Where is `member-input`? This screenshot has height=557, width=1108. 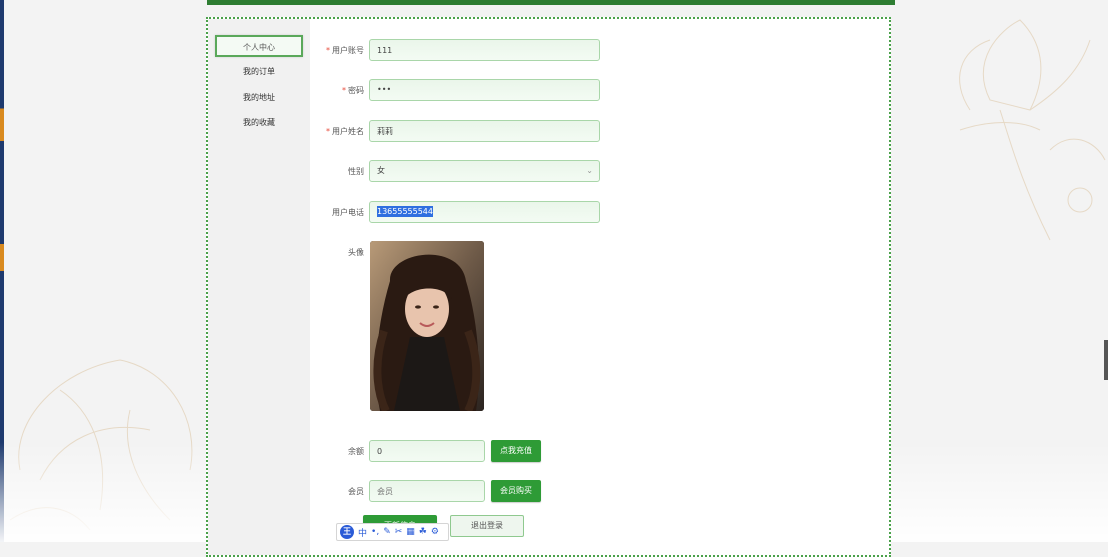 member-input is located at coordinates (427, 491).